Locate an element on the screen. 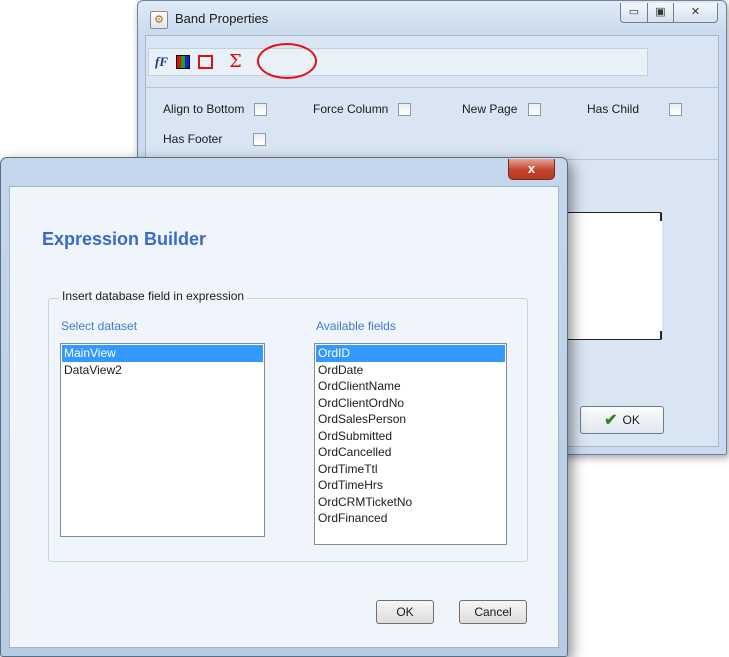  frame-icon is located at coordinates (205, 62).